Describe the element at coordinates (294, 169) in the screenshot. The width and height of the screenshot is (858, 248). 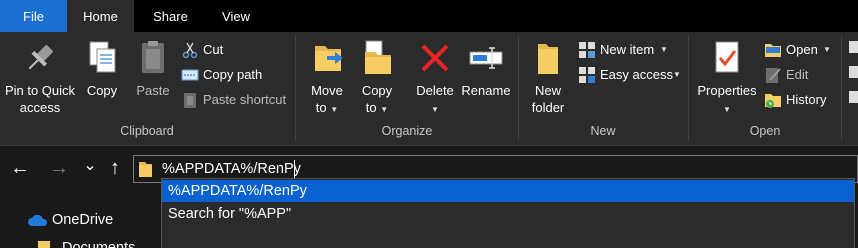
I see `text-cursor` at that location.